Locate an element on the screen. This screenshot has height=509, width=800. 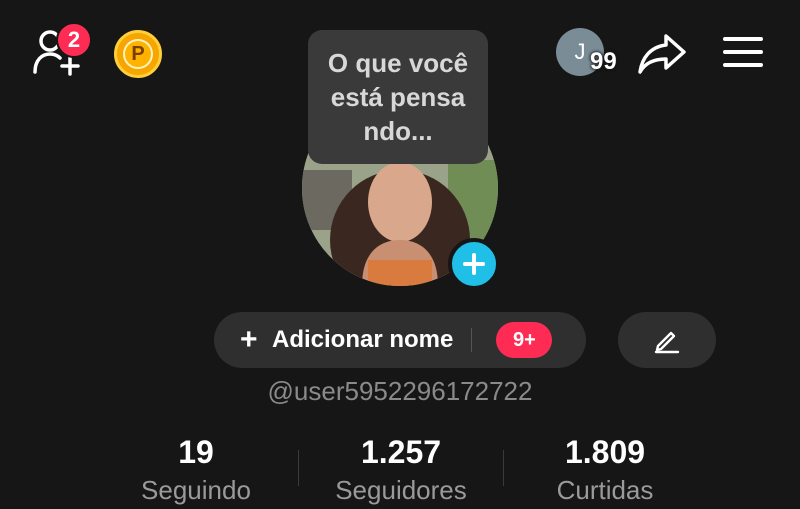
menu-button is located at coordinates (743, 54).